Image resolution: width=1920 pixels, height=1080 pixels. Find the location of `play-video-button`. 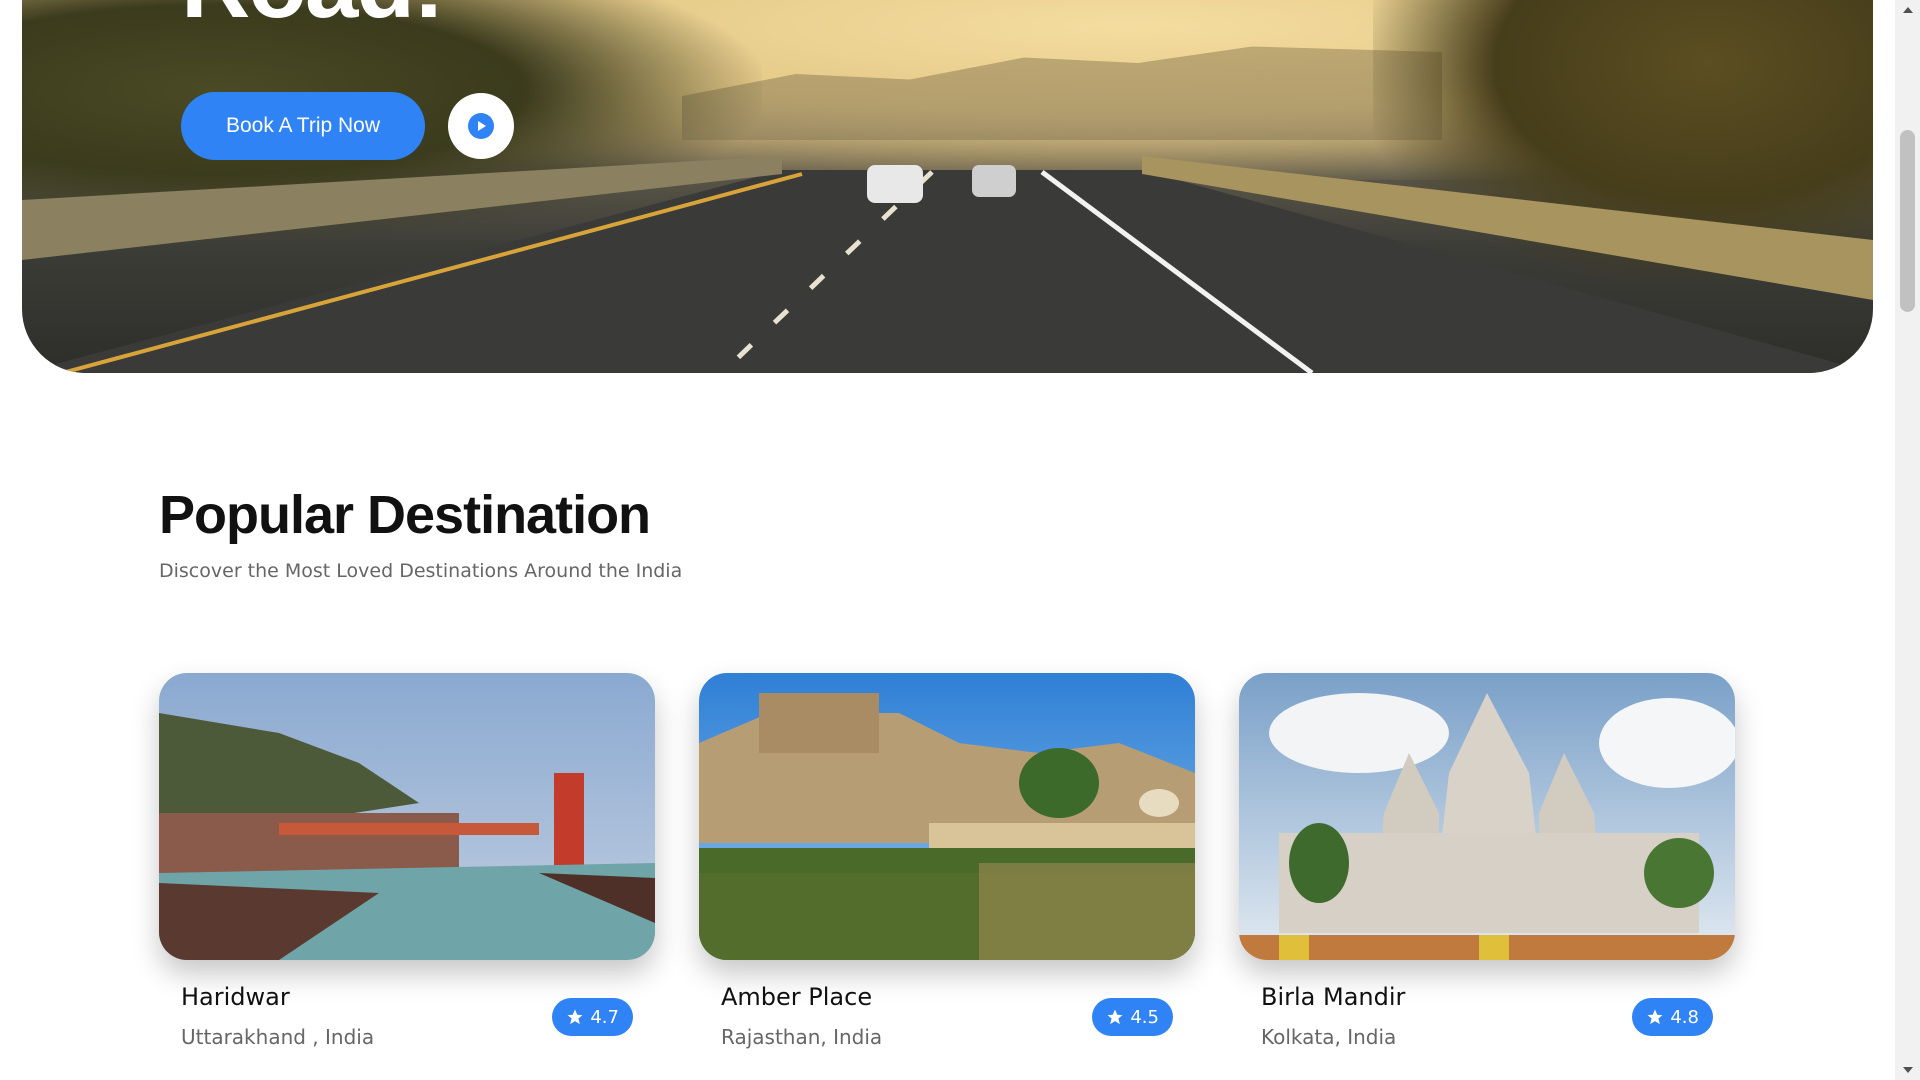

play-video-button is located at coordinates (481, 126).